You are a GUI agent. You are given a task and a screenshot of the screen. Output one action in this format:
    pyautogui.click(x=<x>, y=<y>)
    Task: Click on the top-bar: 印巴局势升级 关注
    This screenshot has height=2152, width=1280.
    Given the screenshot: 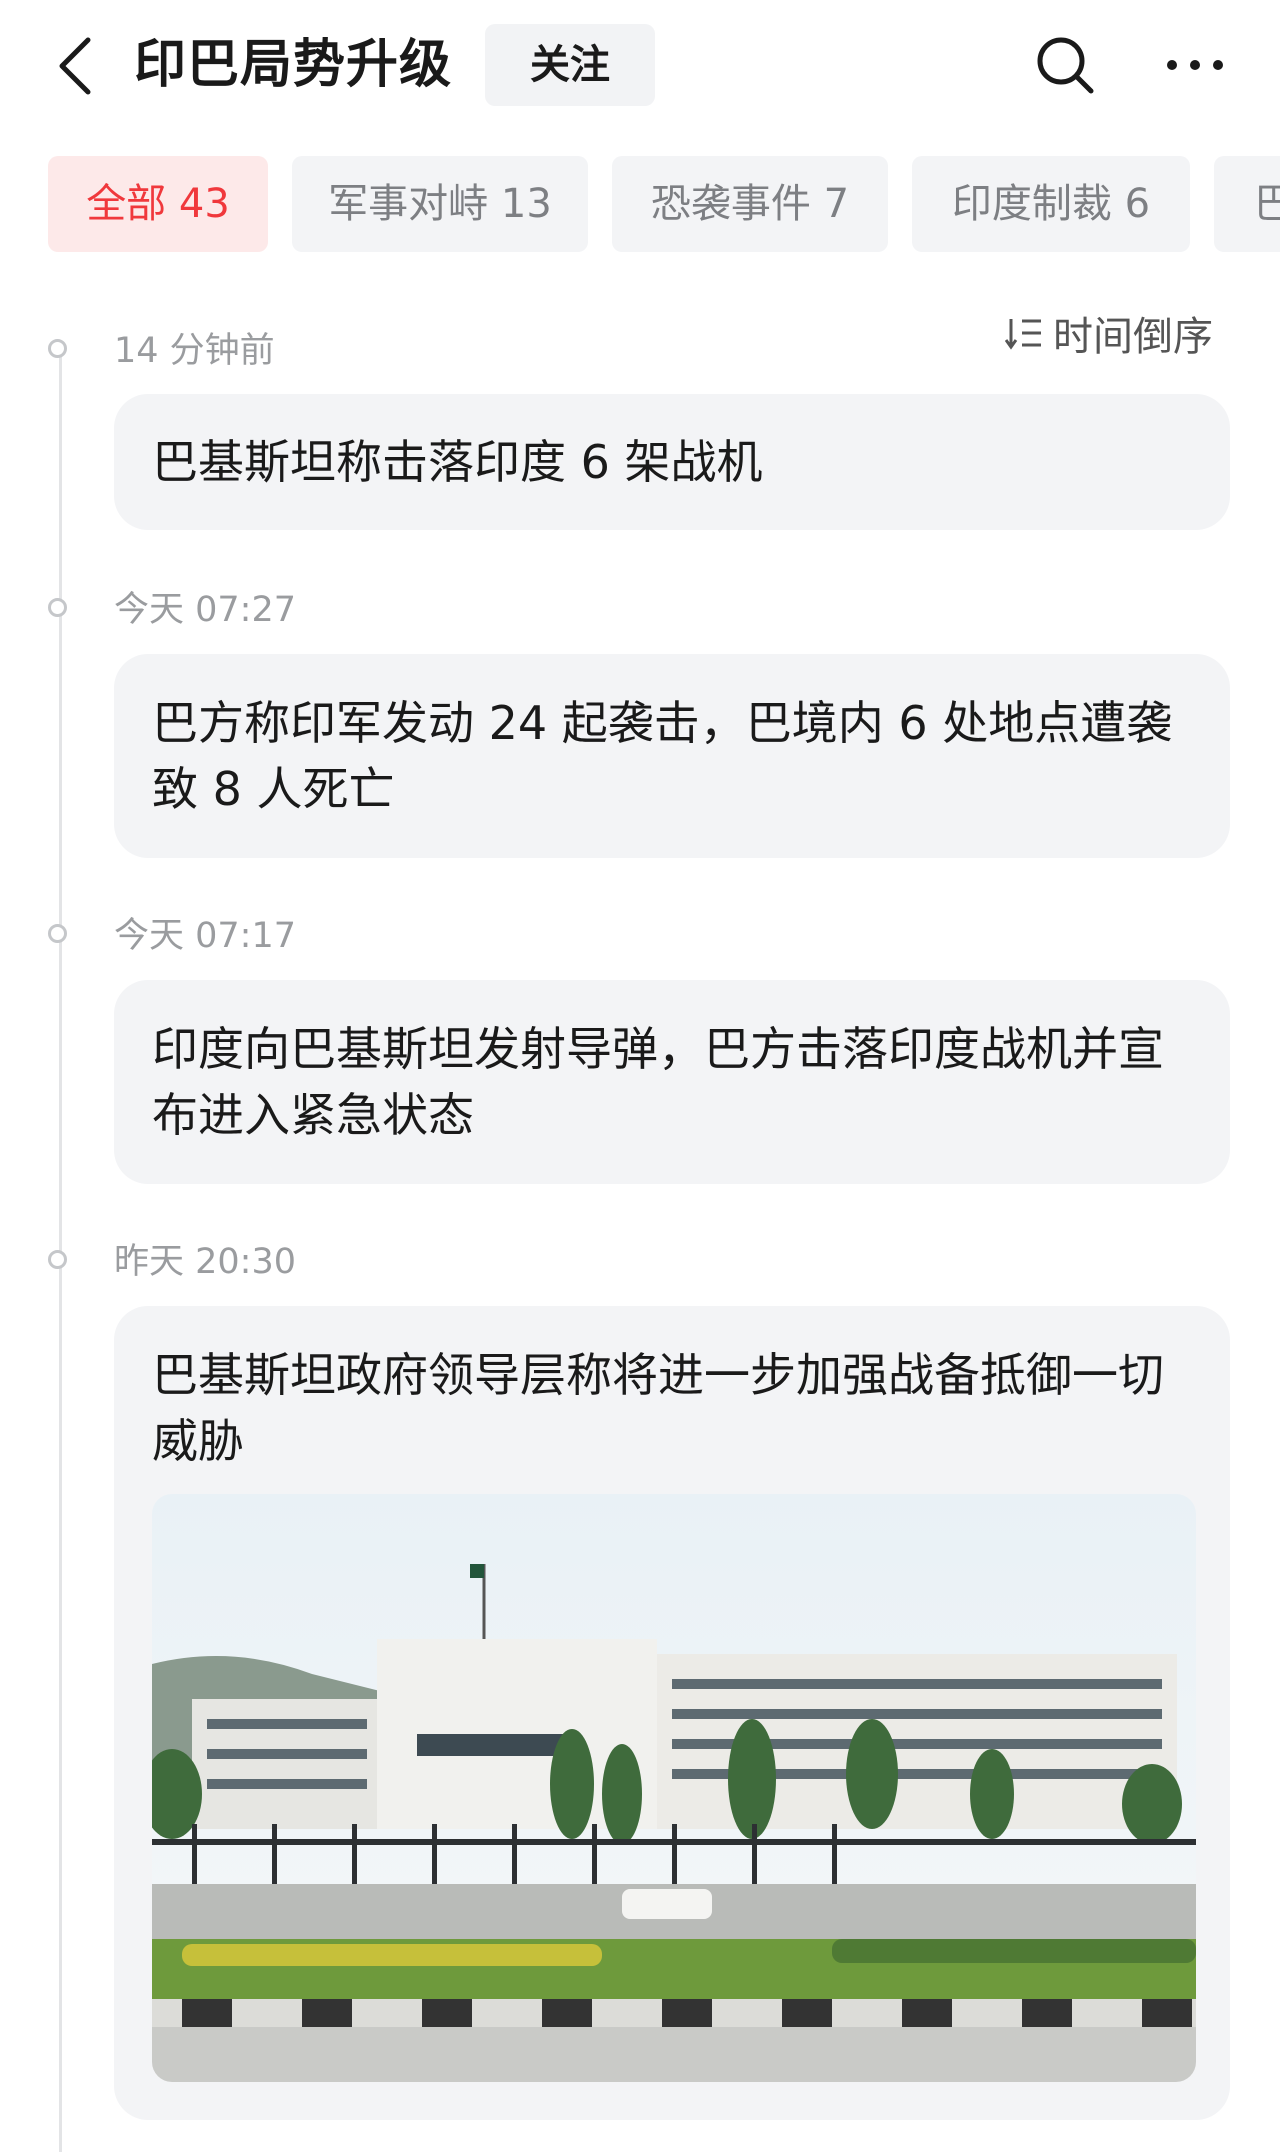 What is the action you would take?
    pyautogui.click(x=640, y=66)
    